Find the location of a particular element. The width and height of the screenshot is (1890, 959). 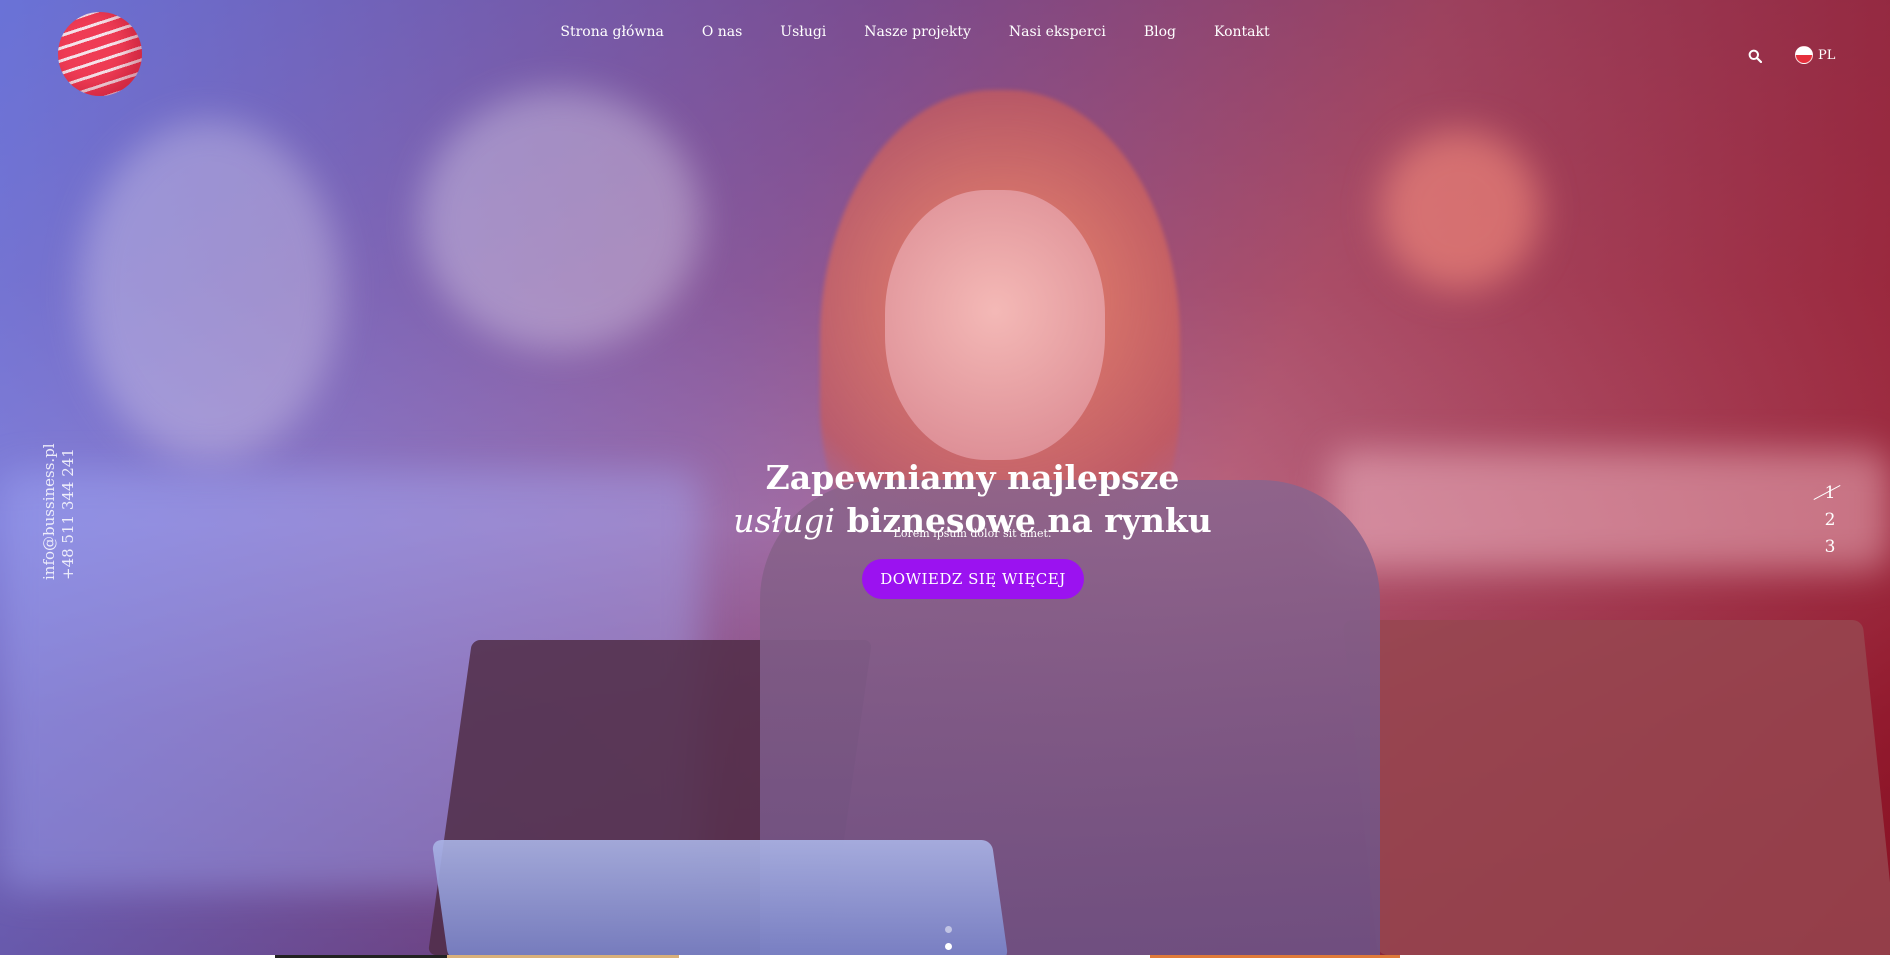

nav-item-experts: Nasi eksperci is located at coordinates (1057, 32).